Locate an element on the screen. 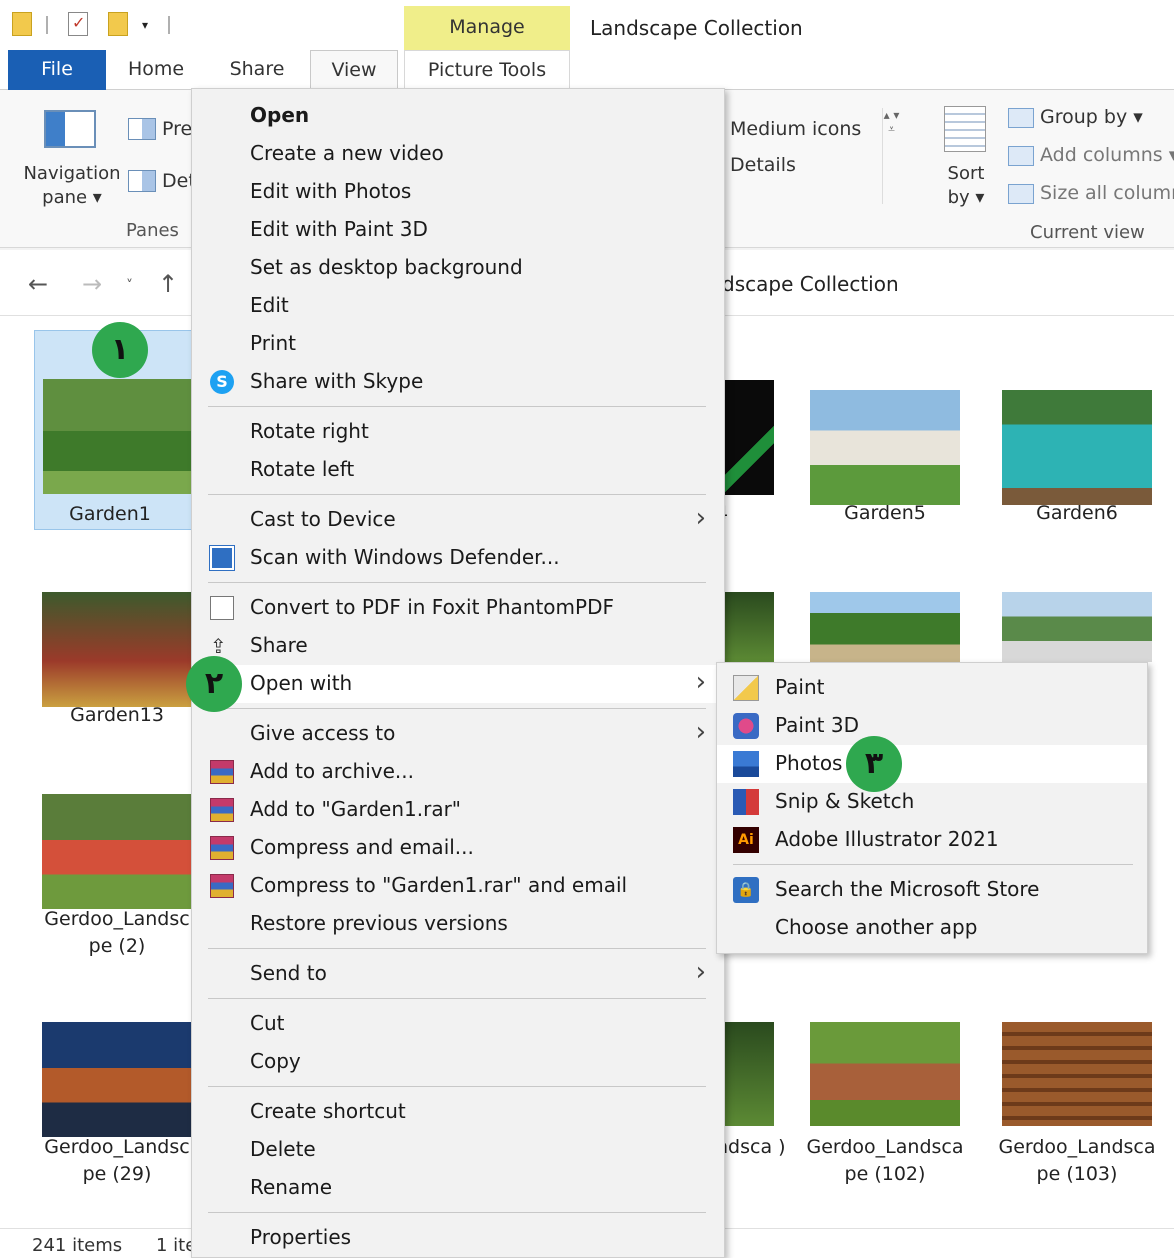  preview-pane-icon is located at coordinates (142, 129).